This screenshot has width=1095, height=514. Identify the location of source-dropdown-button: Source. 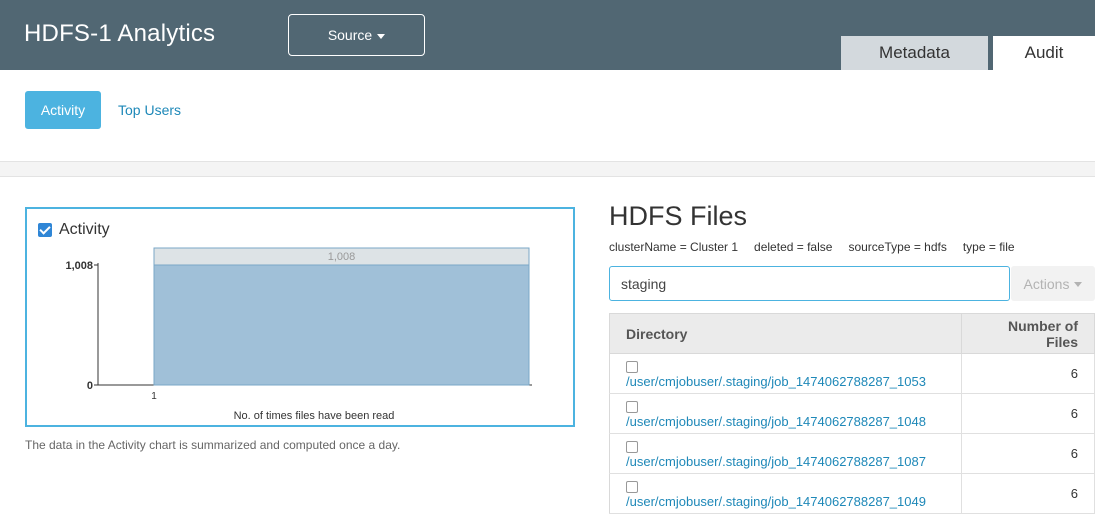
(356, 35).